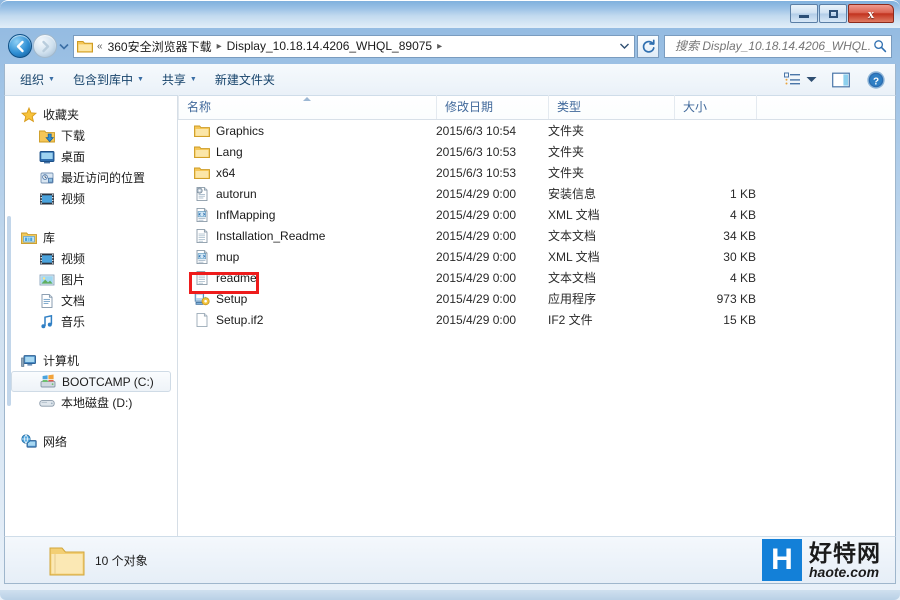 The image size is (900, 600). Describe the element at coordinates (9, 311) in the screenshot. I see `sidebar-scrollbar` at that location.